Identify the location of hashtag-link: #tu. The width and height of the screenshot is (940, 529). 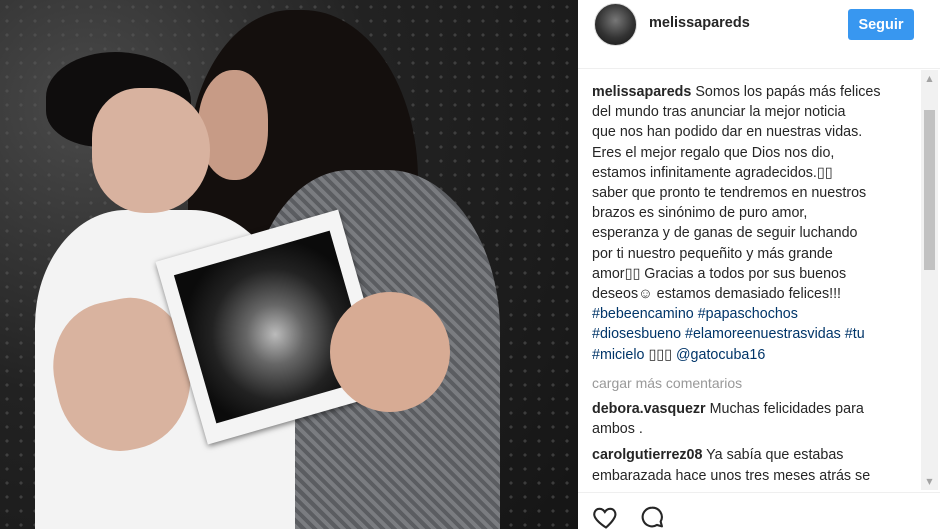
(855, 334).